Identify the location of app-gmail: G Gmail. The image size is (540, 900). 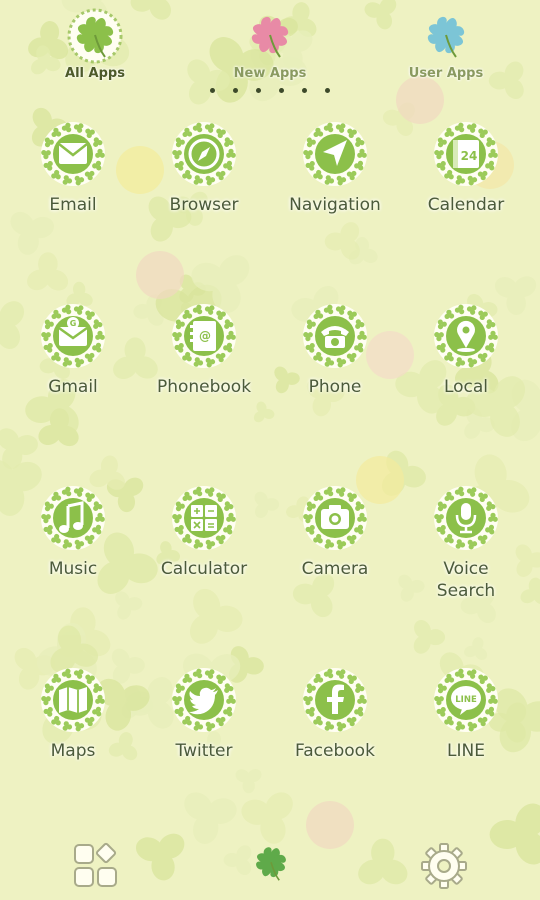
(73, 350).